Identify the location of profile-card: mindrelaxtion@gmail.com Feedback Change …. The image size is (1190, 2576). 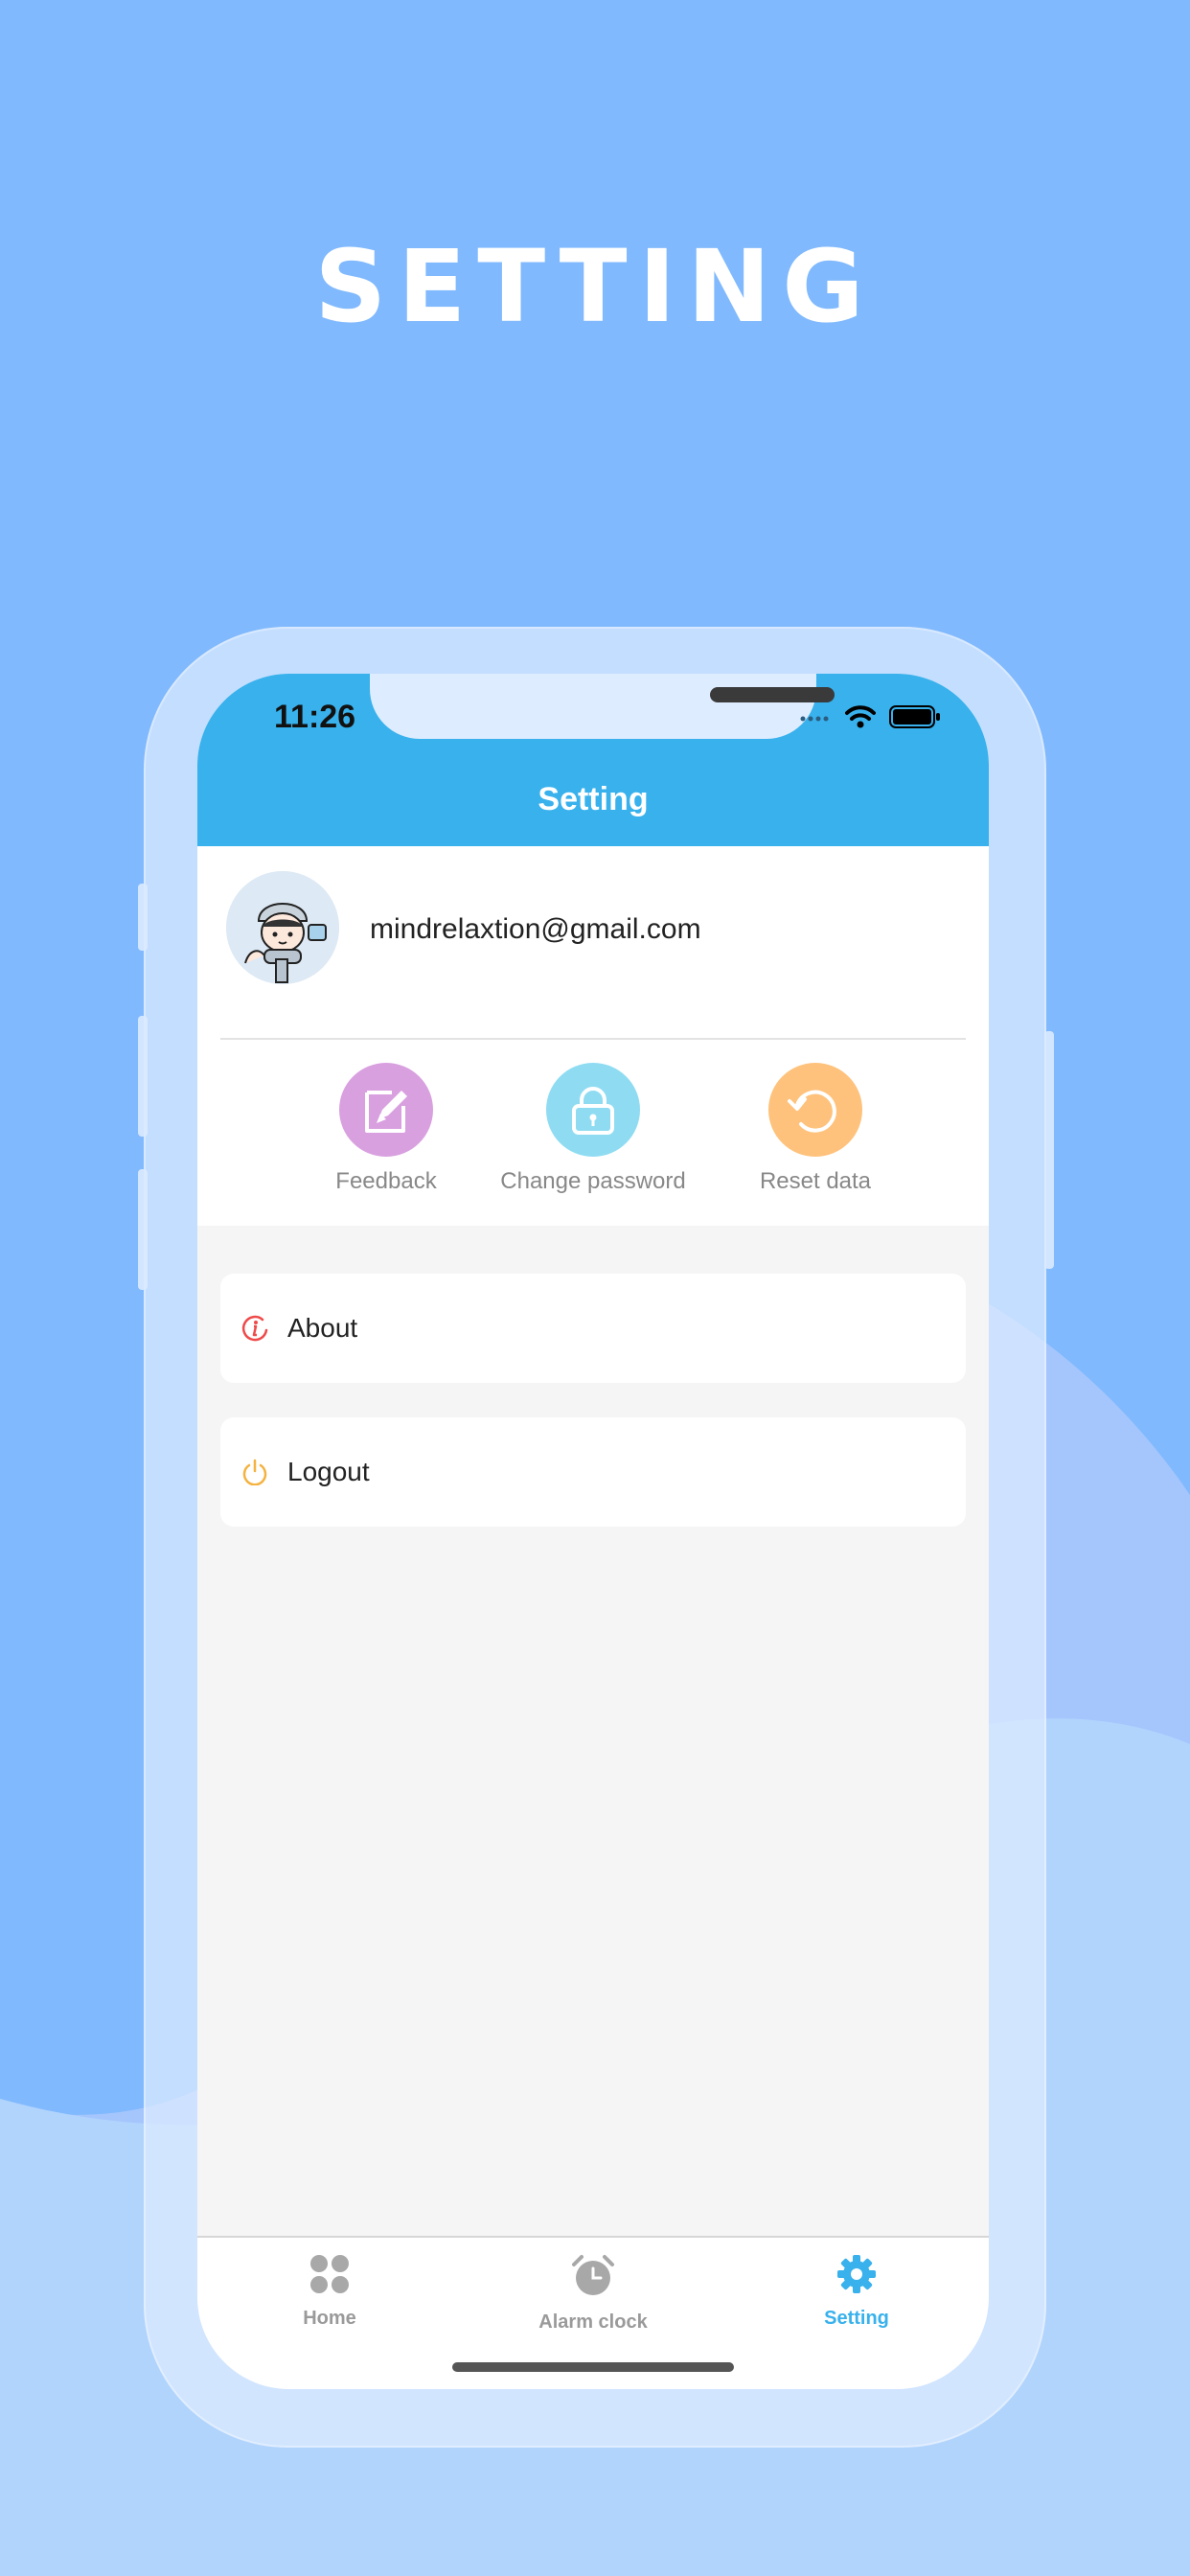
(593, 1036).